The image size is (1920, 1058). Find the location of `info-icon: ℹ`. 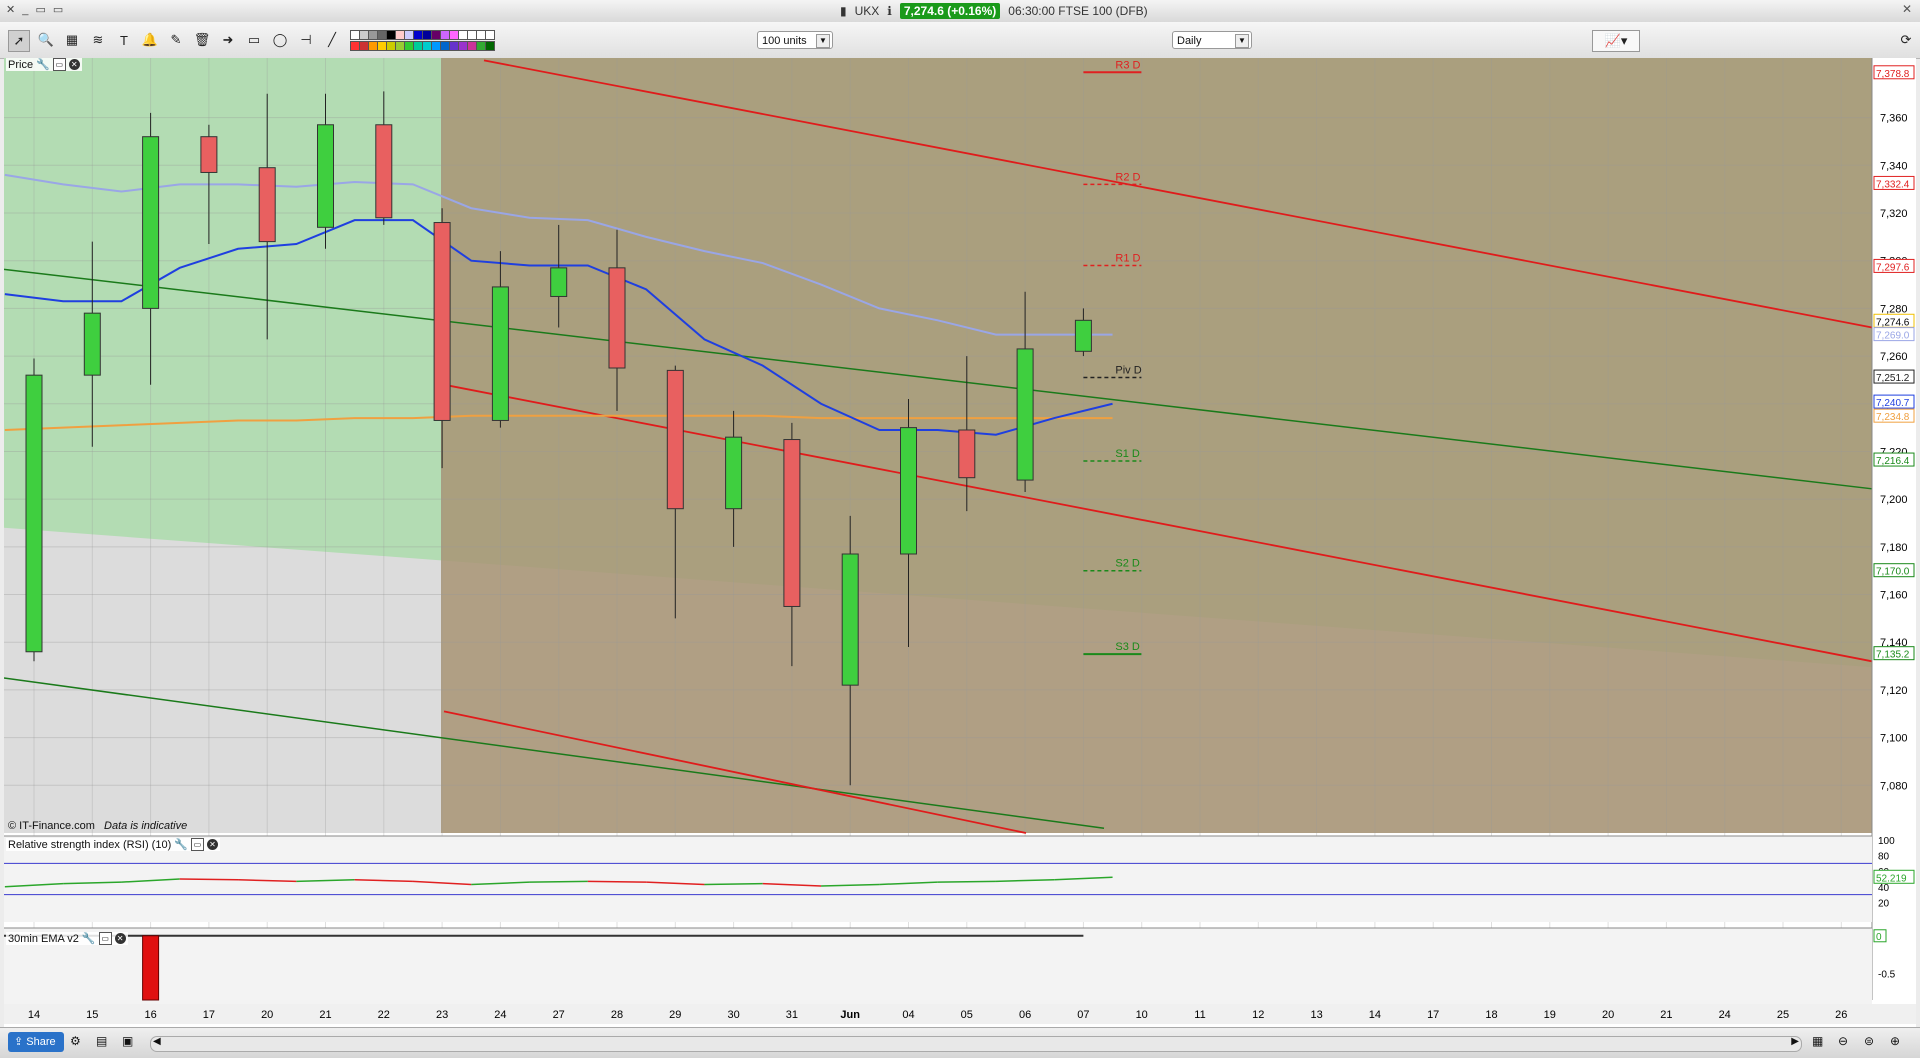

info-icon: ℹ is located at coordinates (889, 11).